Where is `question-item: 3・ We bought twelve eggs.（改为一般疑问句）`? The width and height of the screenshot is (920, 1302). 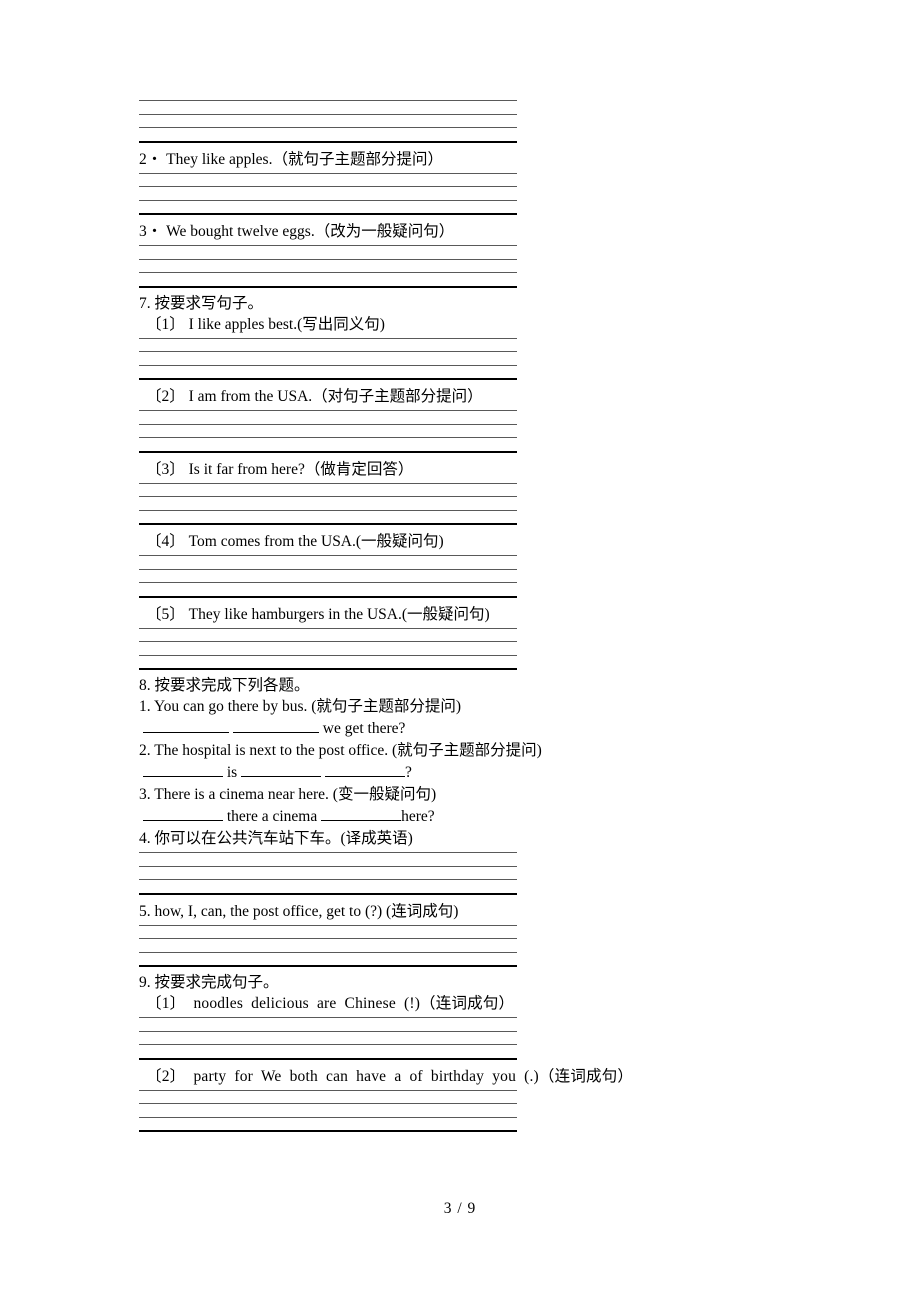
question-item: 3・ We bought twelve eggs.（改为一般疑问句） is located at coordinates (459, 231).